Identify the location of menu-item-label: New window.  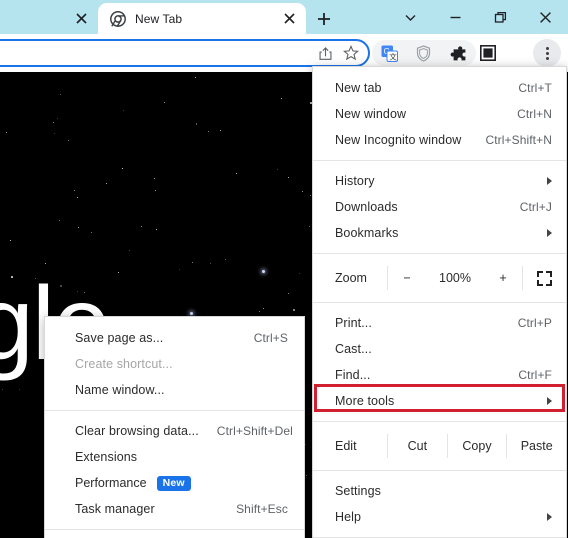
(371, 114).